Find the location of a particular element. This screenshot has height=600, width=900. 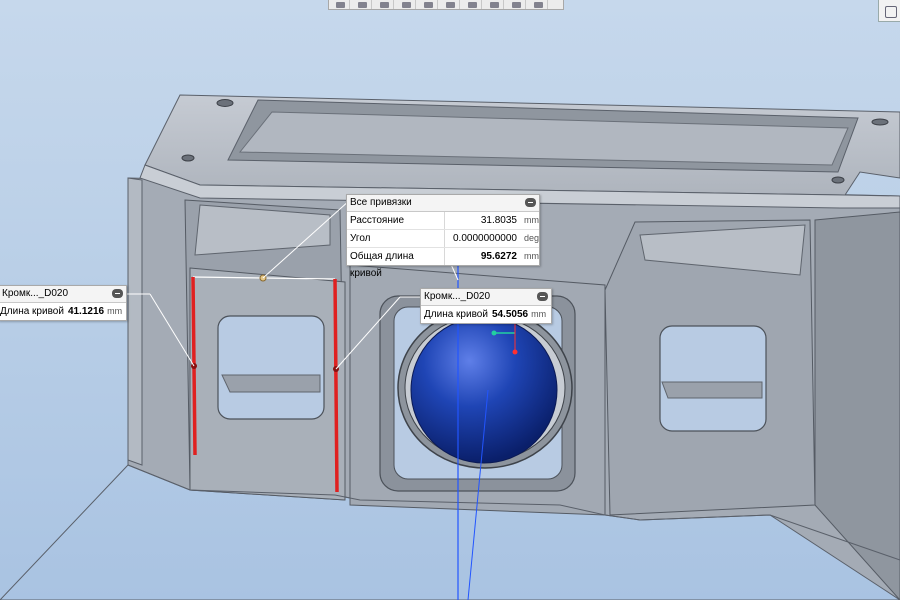

edge-length-panel-left: Кромк..._D020 Длина кривой 41.1216 mm is located at coordinates (63, 303).